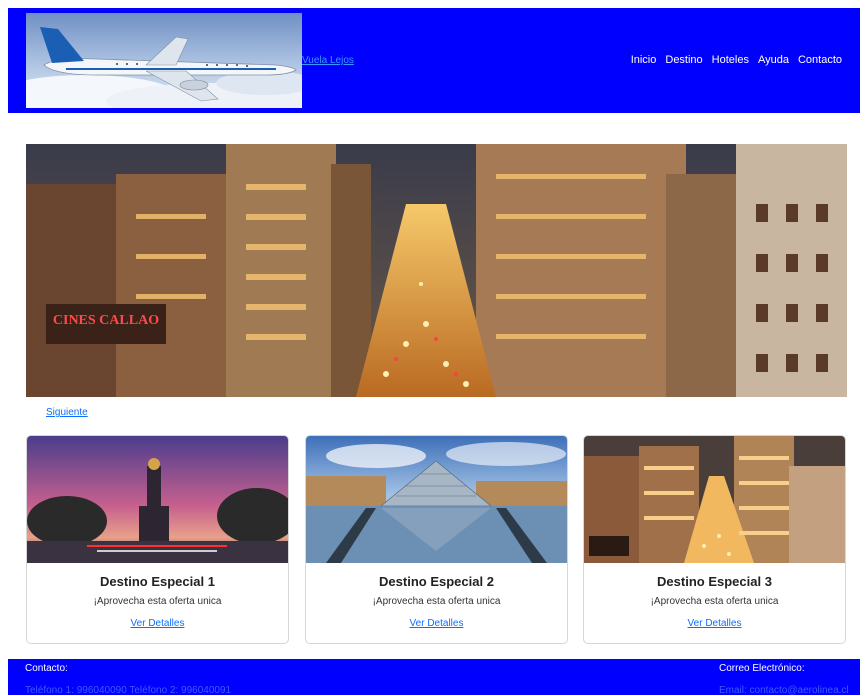 This screenshot has width=865, height=696. I want to click on card-details-link-1: Ver Detalles, so click(157, 623).